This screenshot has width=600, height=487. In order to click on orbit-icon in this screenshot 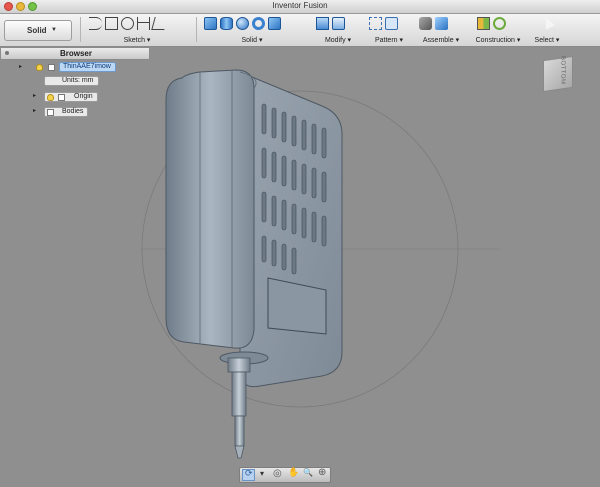, I will do `click(248, 475)`.